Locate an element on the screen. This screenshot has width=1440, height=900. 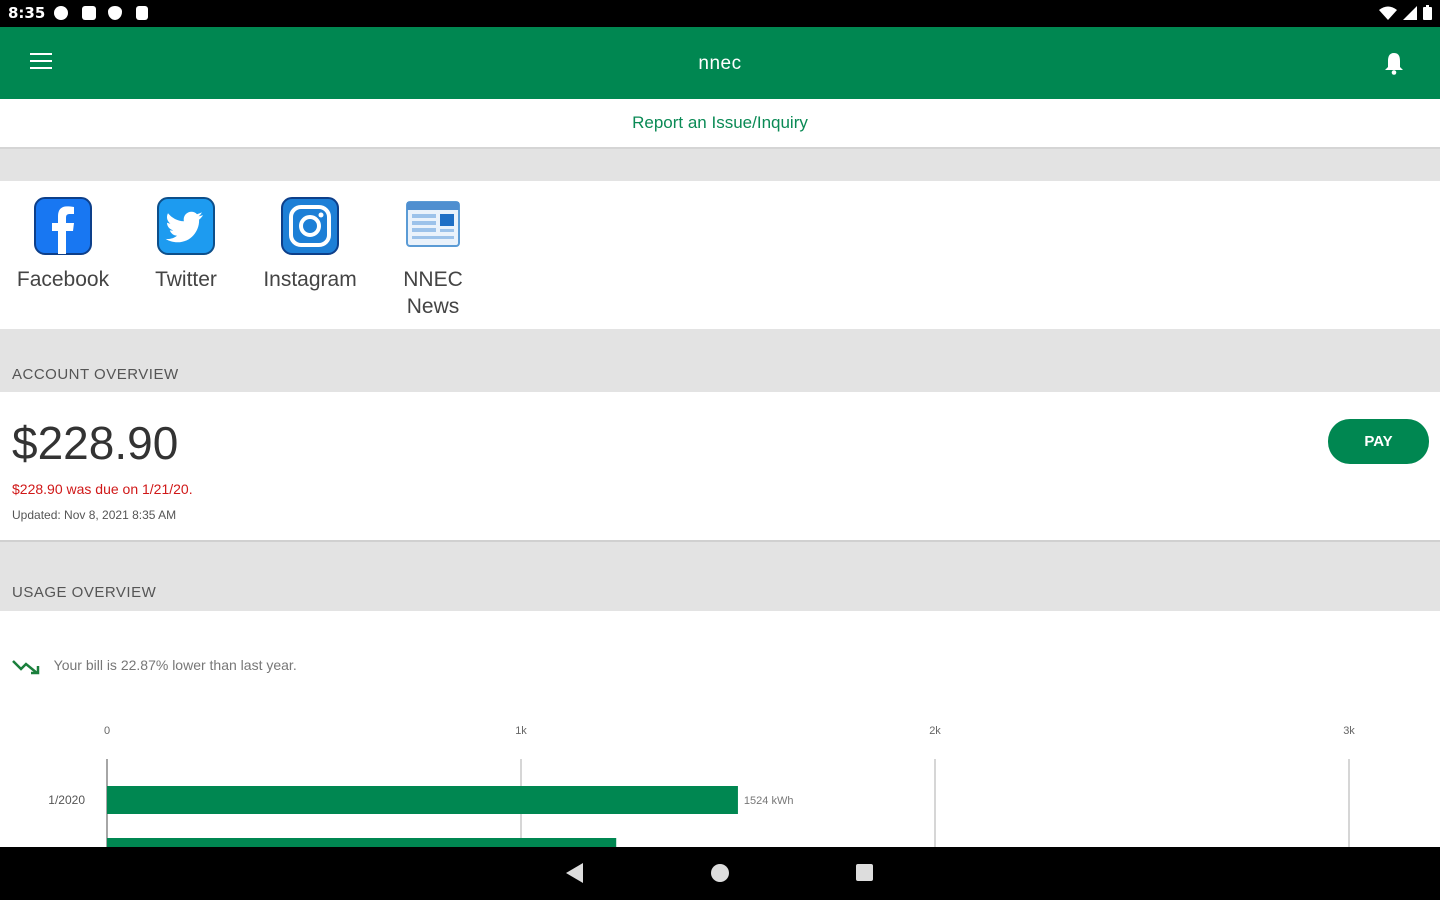
due-notice: $228.90 was due on 1/21/20. is located at coordinates (102, 489).